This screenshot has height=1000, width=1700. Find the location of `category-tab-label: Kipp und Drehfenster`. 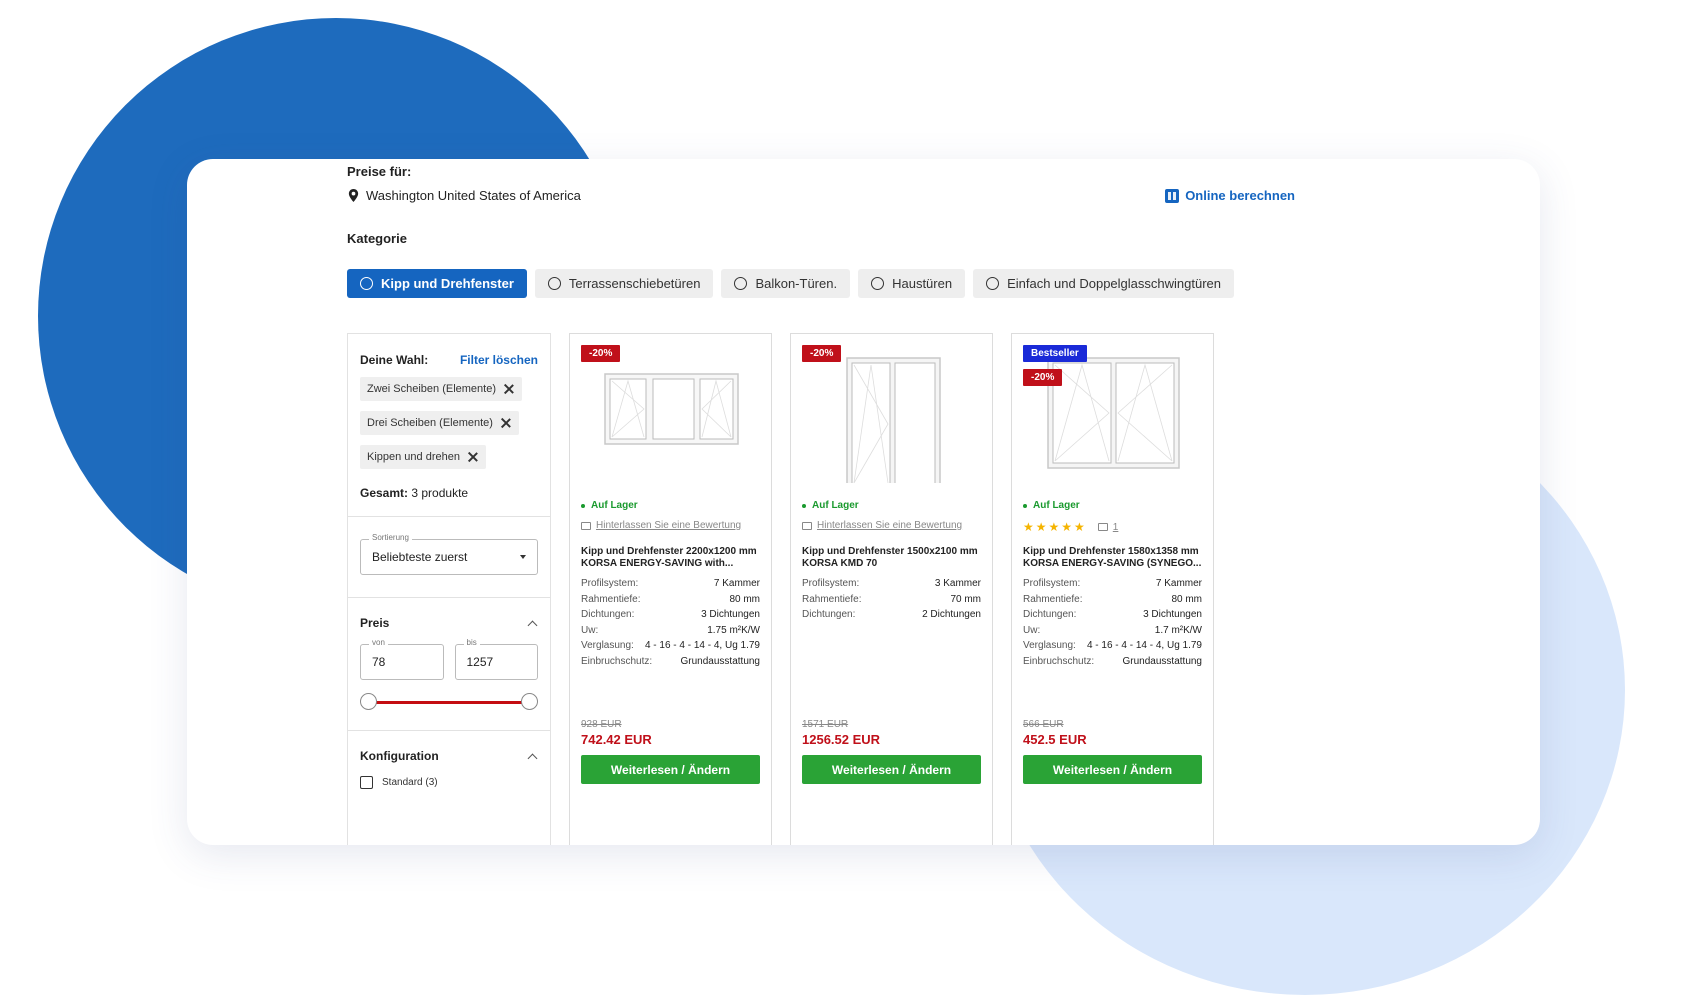

category-tab-label: Kipp und Drehfenster is located at coordinates (447, 283).